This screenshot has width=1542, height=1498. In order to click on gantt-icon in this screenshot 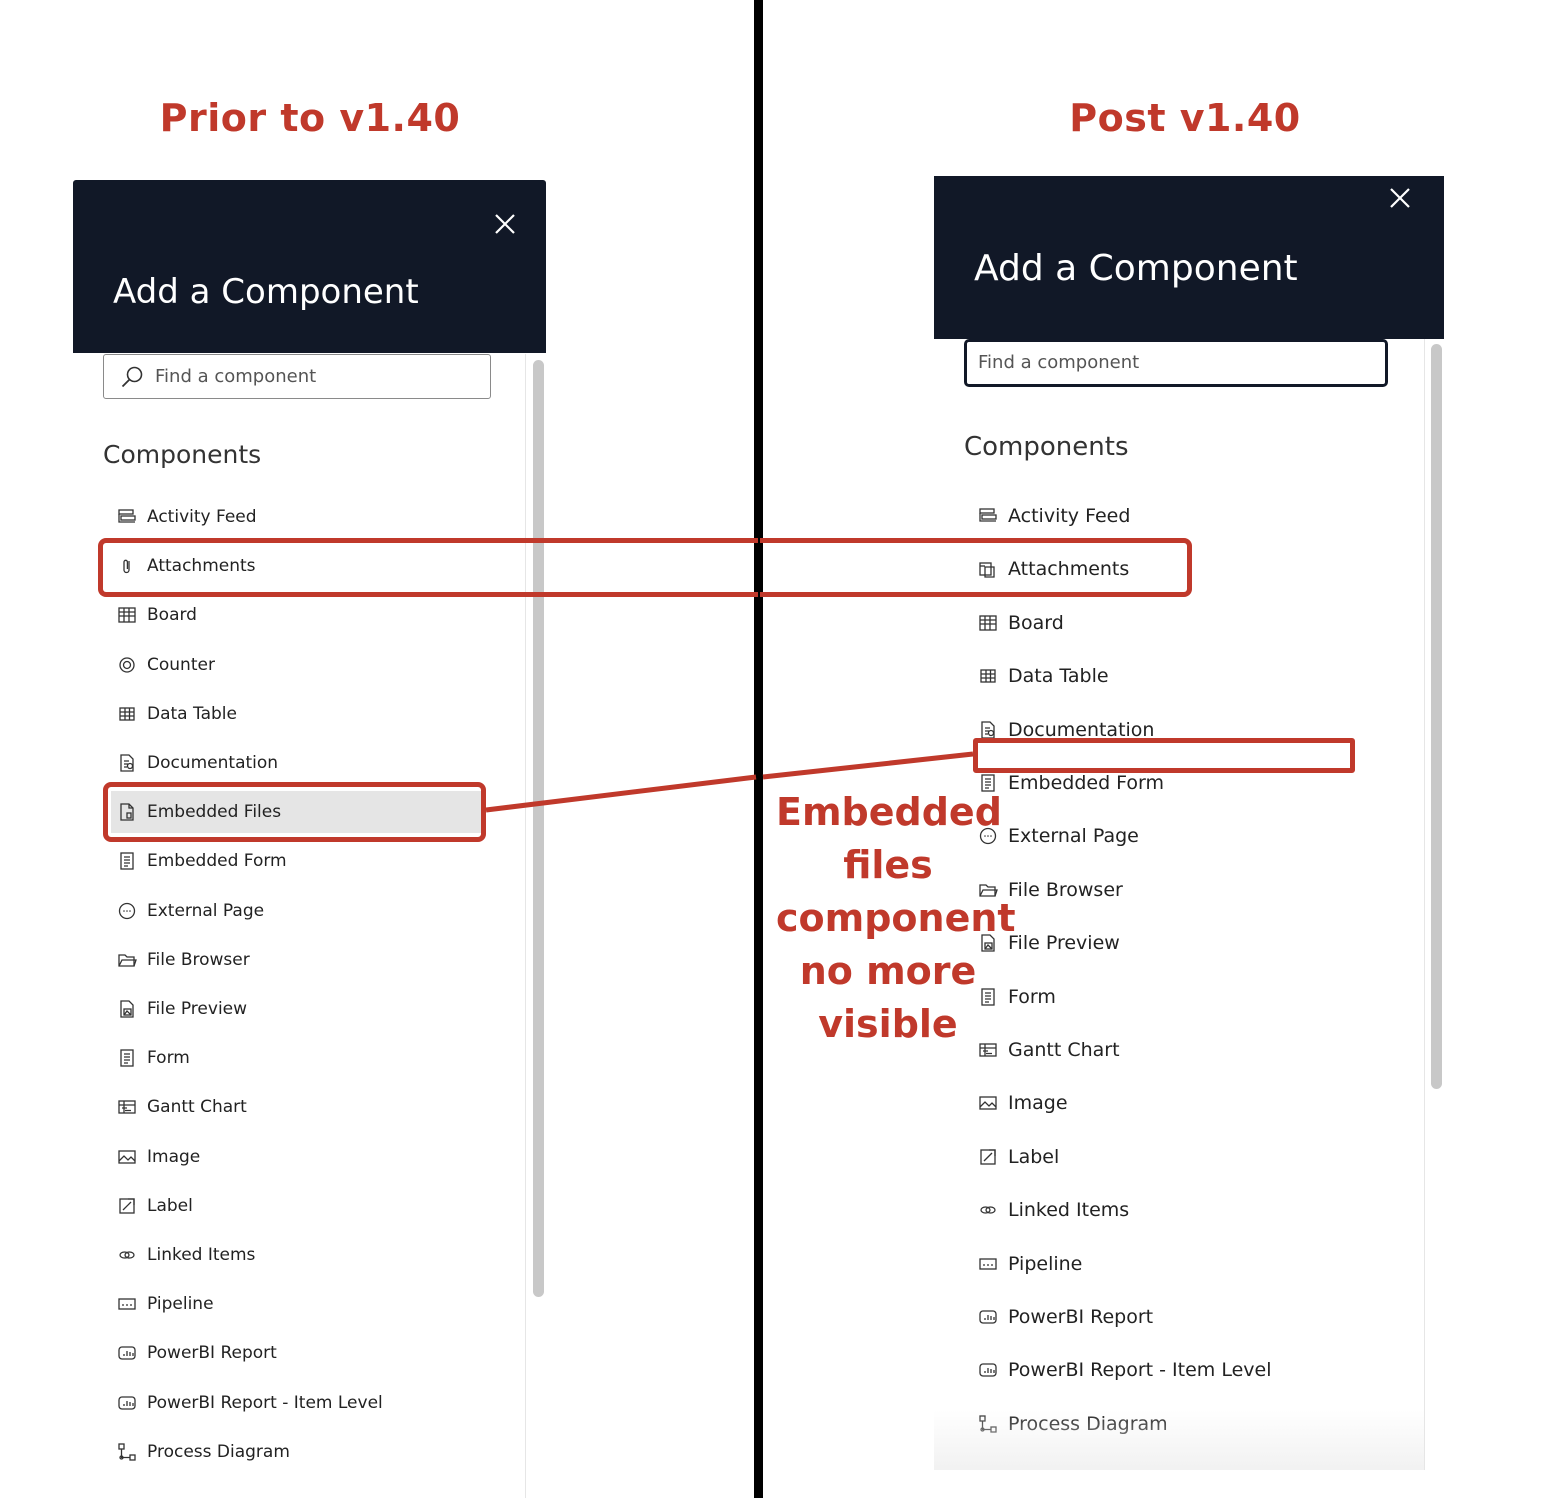, I will do `click(127, 1107)`.